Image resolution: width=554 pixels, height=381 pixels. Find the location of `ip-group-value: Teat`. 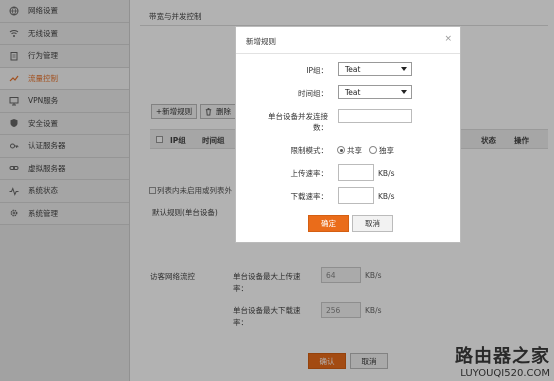

ip-group-value: Teat is located at coordinates (353, 69).